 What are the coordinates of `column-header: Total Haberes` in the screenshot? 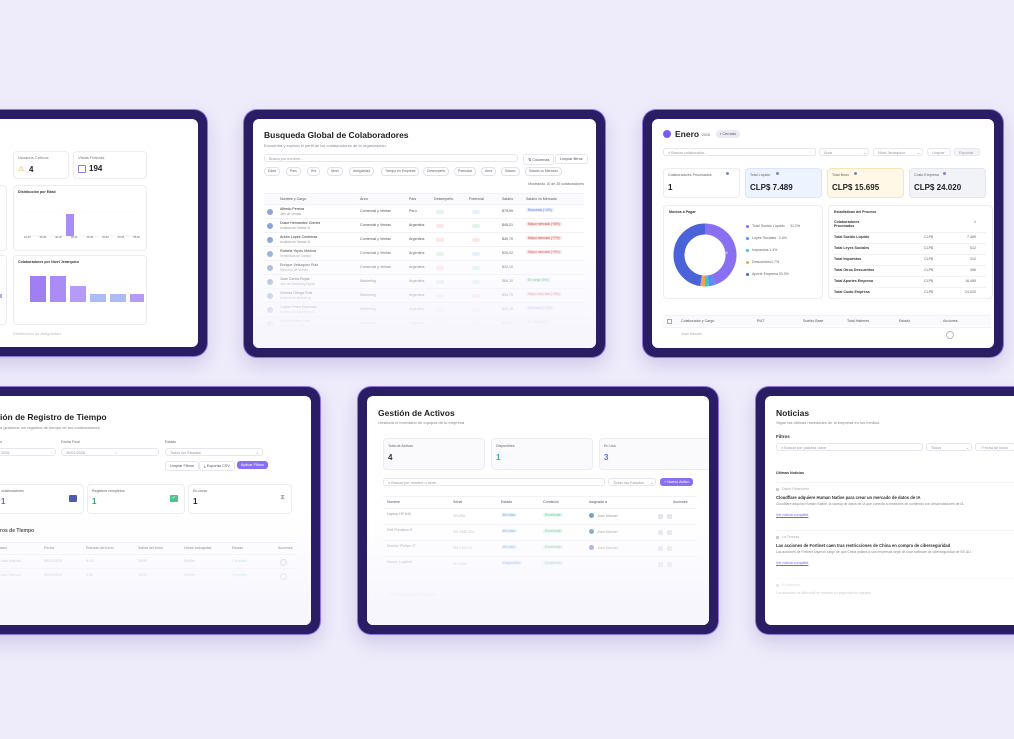 It's located at (858, 321).